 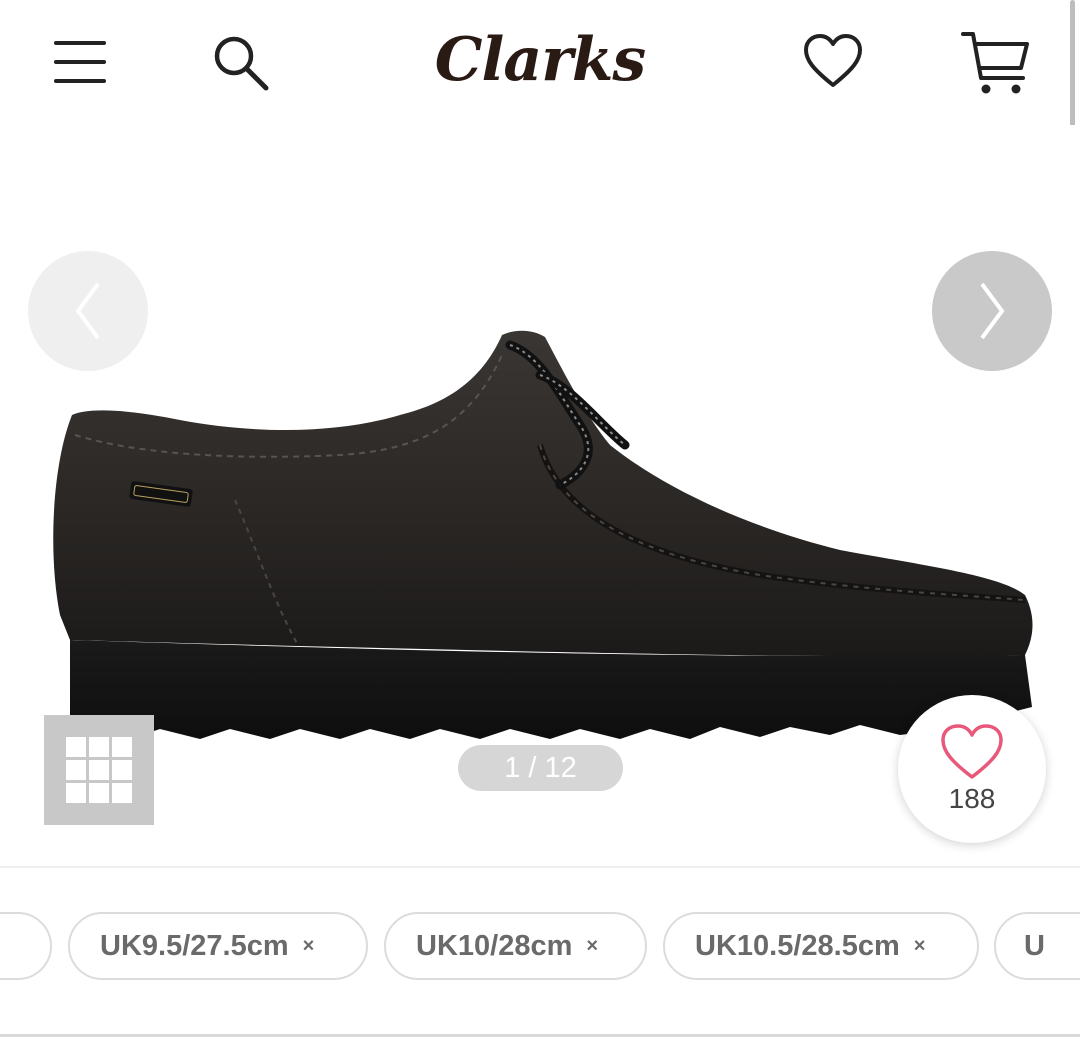 What do you see at coordinates (494, 945) in the screenshot?
I see `size-chip-label: UK10/28cm` at bounding box center [494, 945].